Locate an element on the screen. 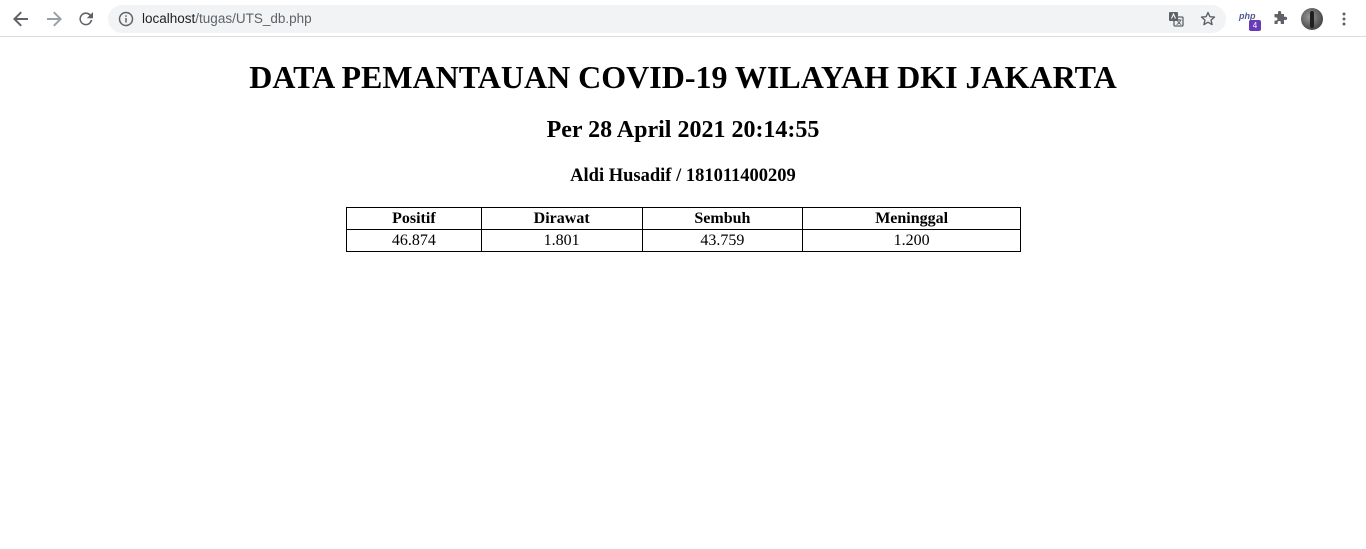  info-icon is located at coordinates (126, 19).